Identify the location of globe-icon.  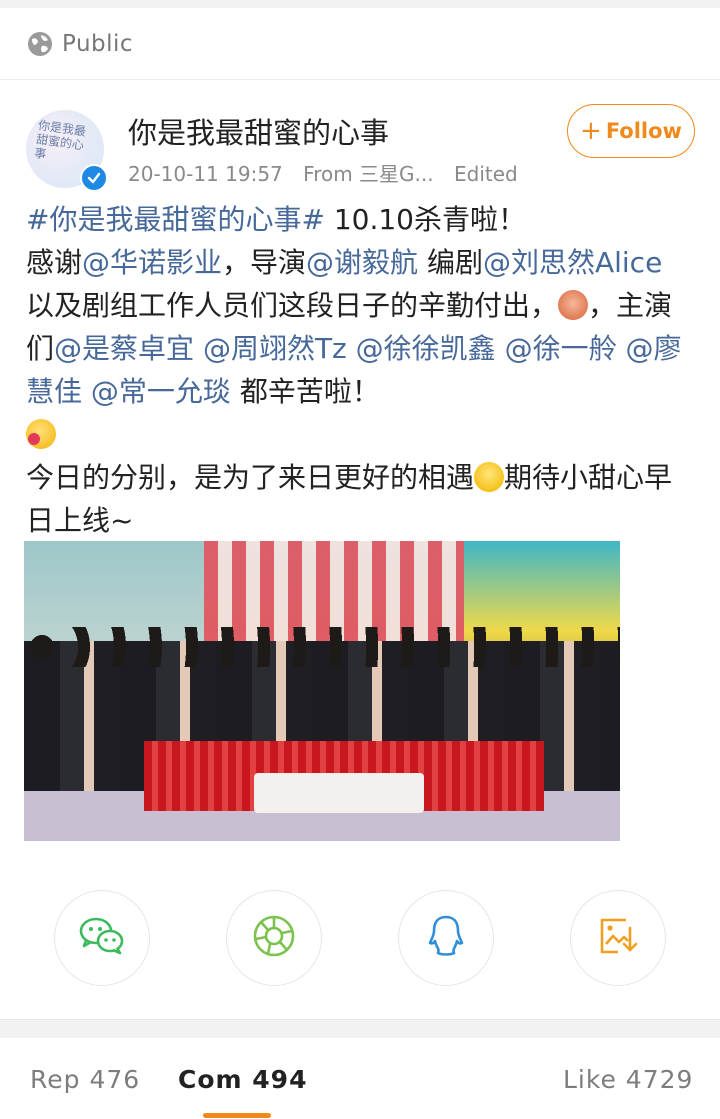
(40, 44).